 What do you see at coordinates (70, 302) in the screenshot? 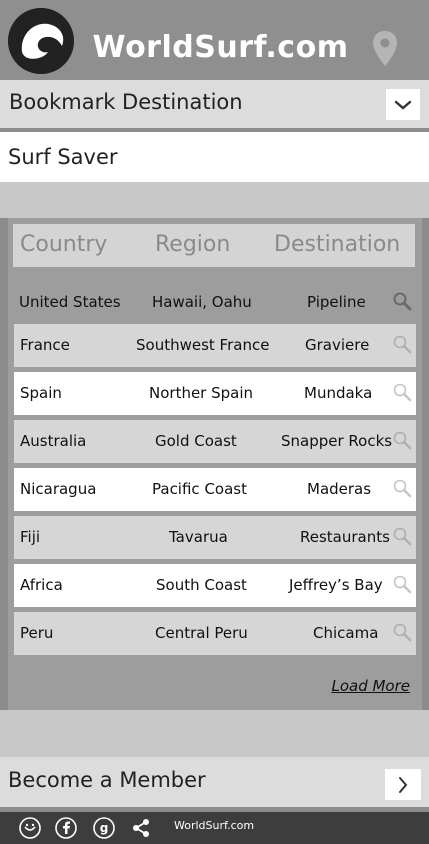
I see `cell-country: United States` at bounding box center [70, 302].